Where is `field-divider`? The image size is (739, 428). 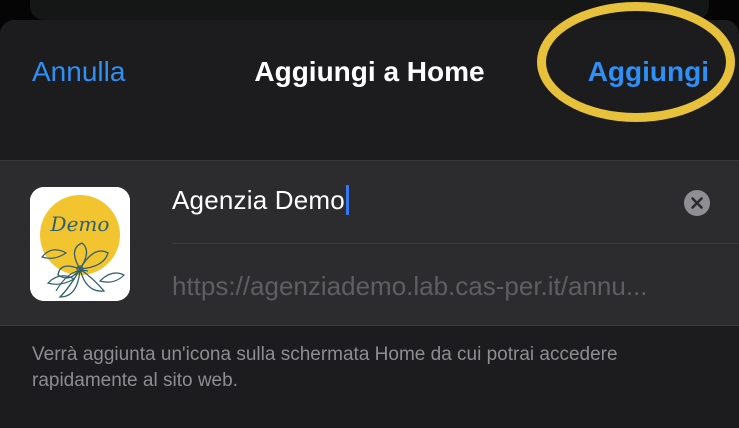
field-divider is located at coordinates (455, 243).